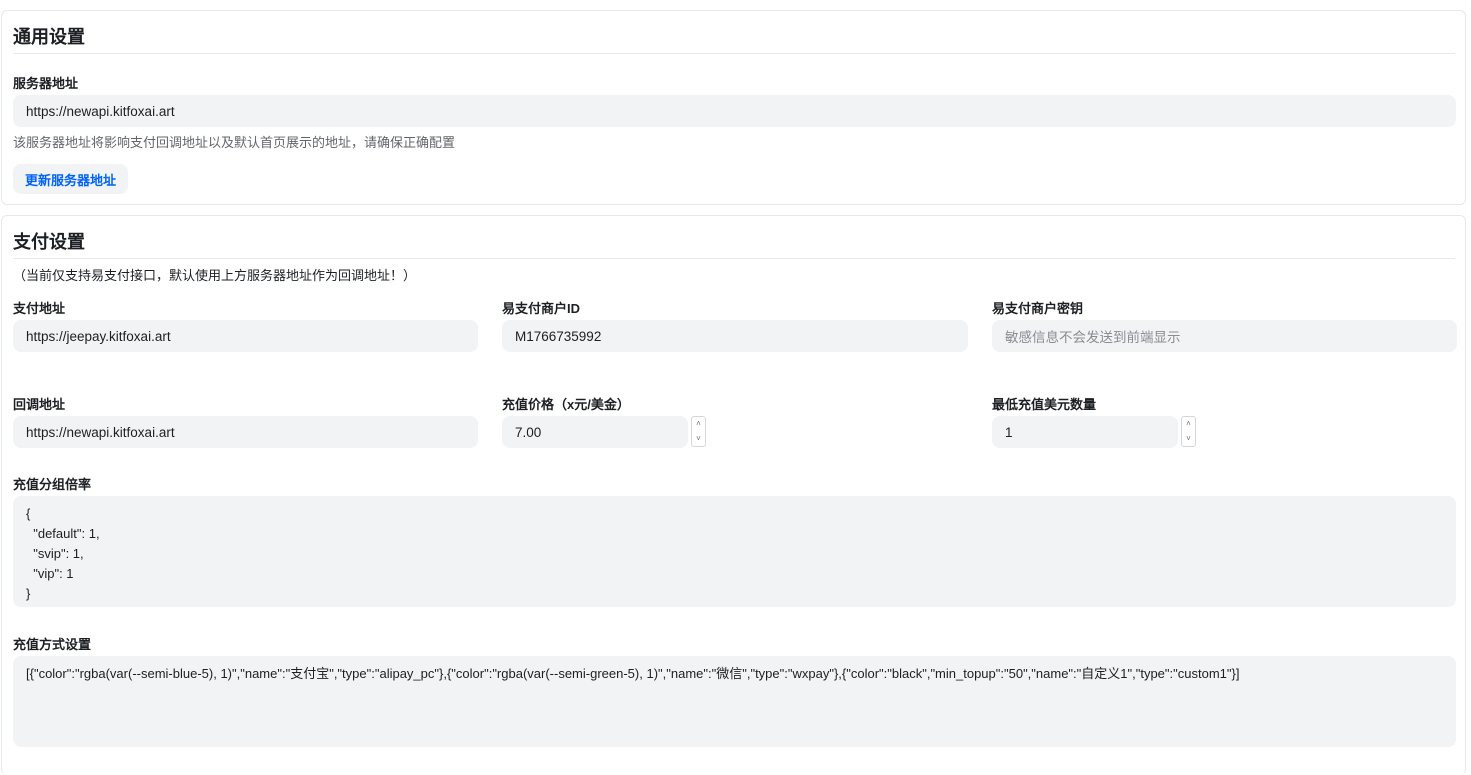 Image resolution: width=1471 pixels, height=775 pixels. What do you see at coordinates (39, 308) in the screenshot?
I see `pay-address-label: 支付地址` at bounding box center [39, 308].